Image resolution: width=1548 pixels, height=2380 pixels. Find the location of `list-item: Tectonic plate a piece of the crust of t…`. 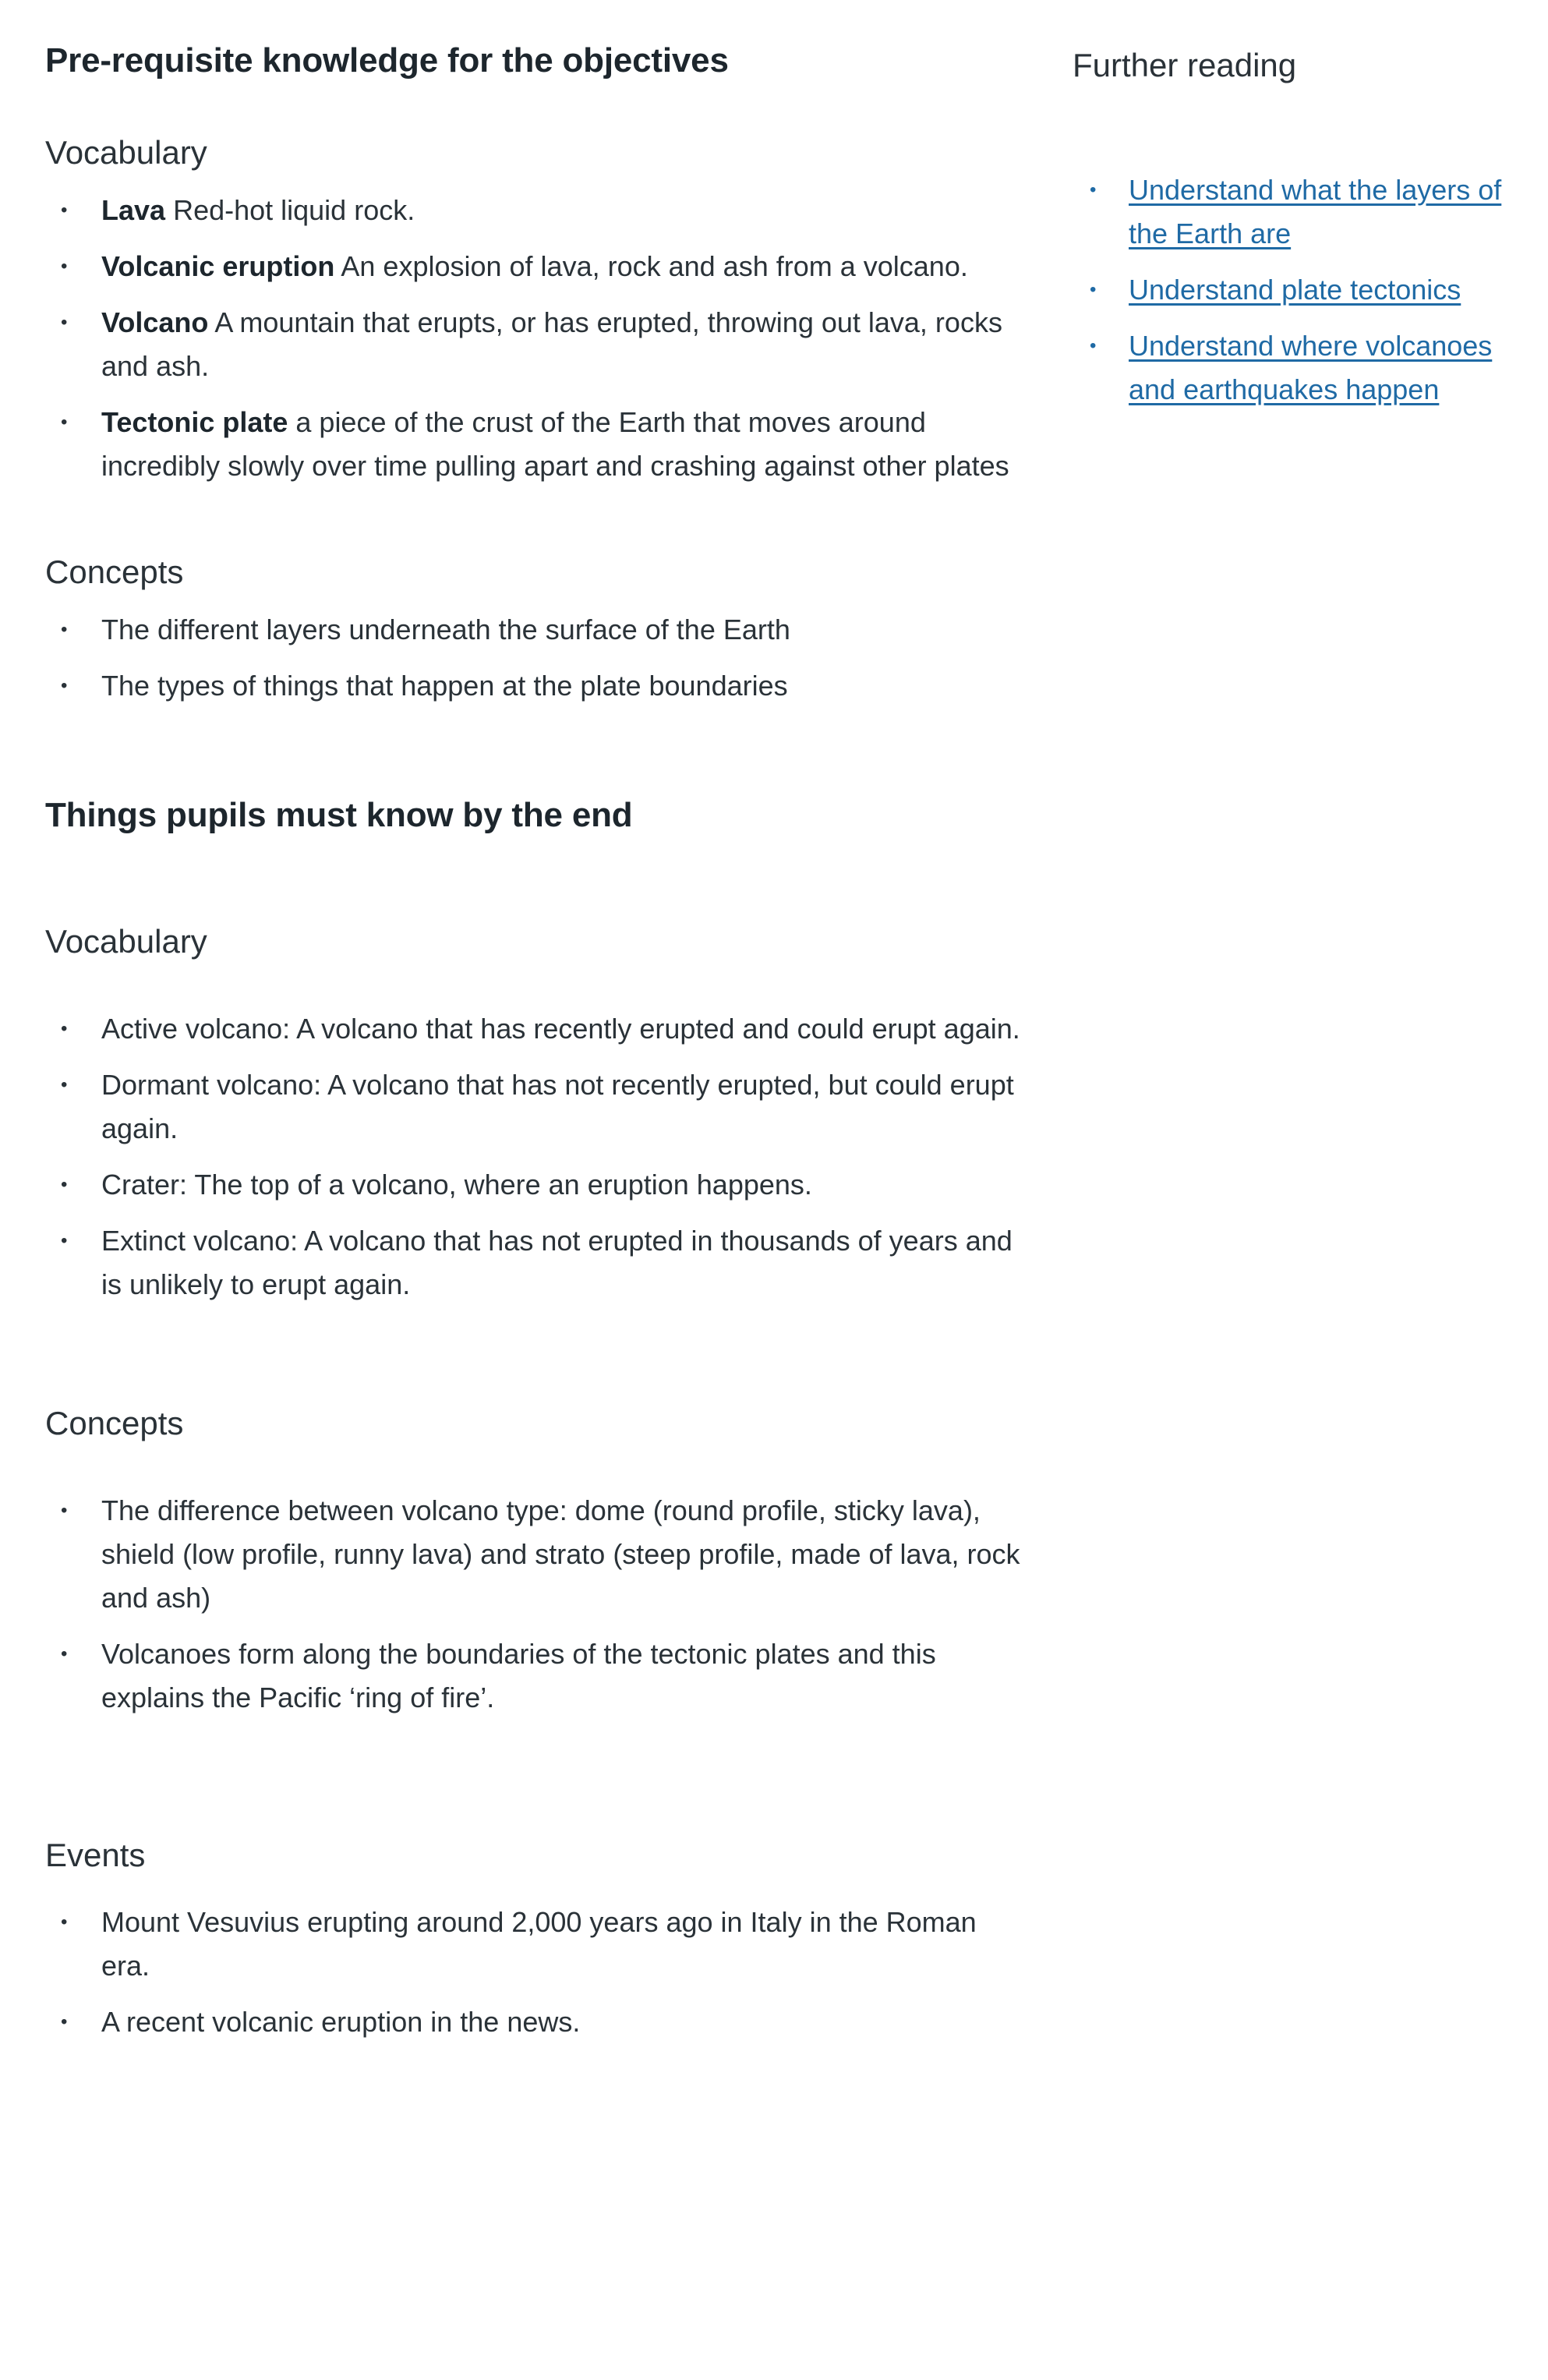

list-item: Tectonic plate a piece of the crust of t… is located at coordinates (536, 445).